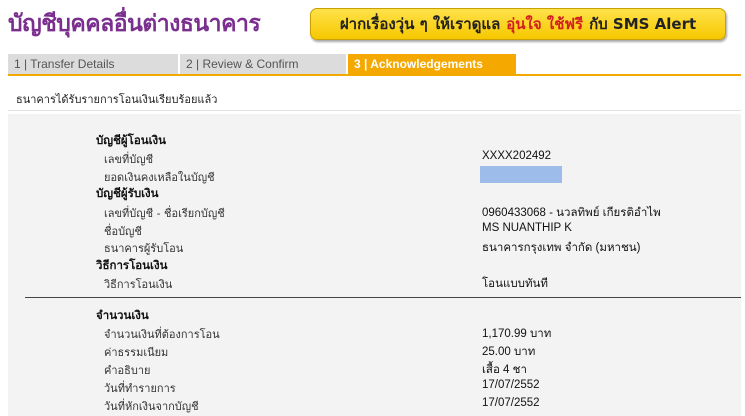 The image size is (745, 416). I want to click on to-account-name-label: ชื่อบัญชี, so click(123, 231).